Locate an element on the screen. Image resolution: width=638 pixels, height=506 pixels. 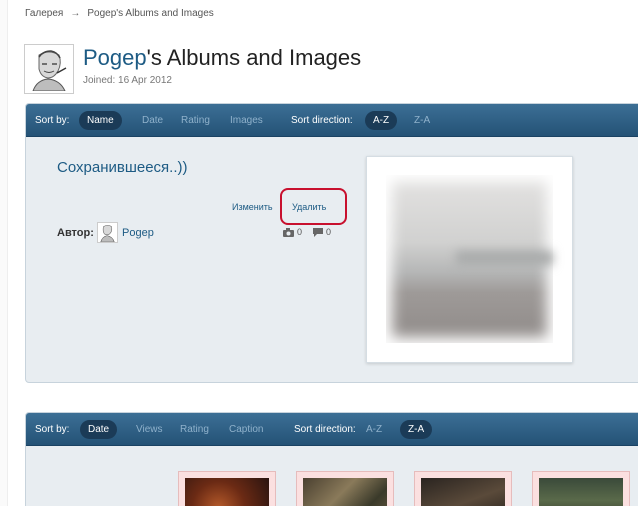
page-title-suffix: 's Albums and Images is located at coordinates (254, 57).